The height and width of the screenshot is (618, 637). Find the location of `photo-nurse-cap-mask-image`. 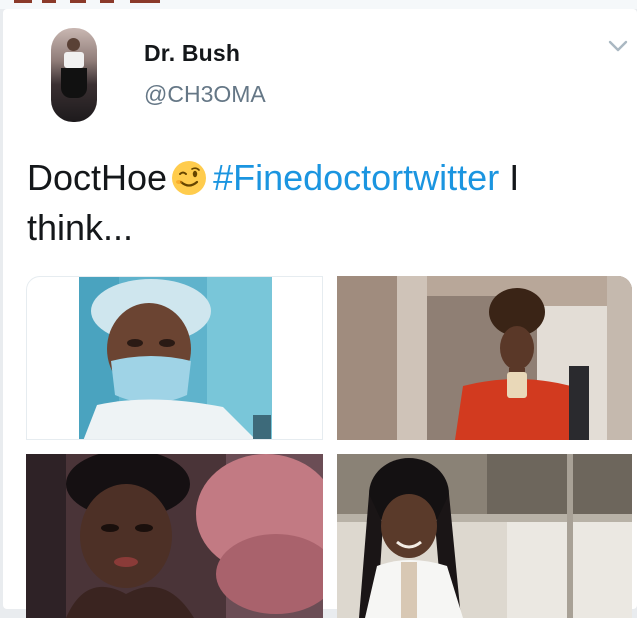

photo-nurse-cap-mask-image is located at coordinates (175, 358).